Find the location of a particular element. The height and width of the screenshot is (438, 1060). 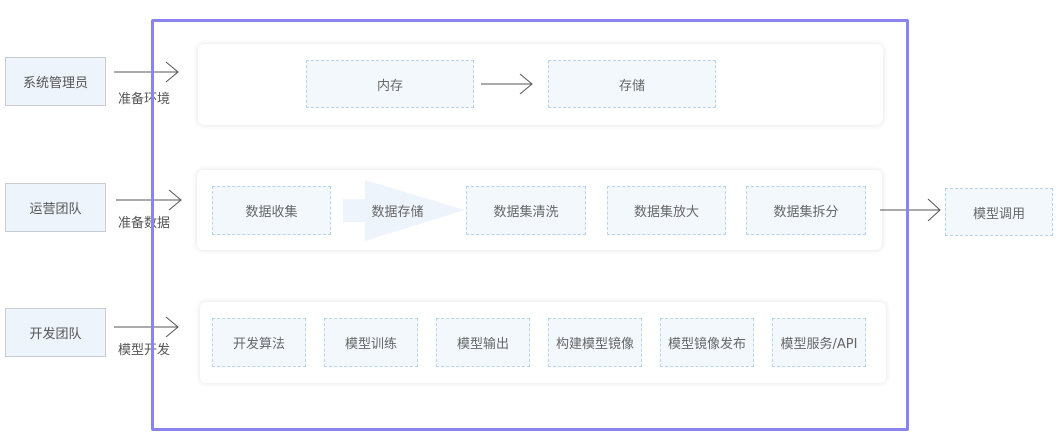

arrow-to-model-call-head is located at coordinates (934, 210).